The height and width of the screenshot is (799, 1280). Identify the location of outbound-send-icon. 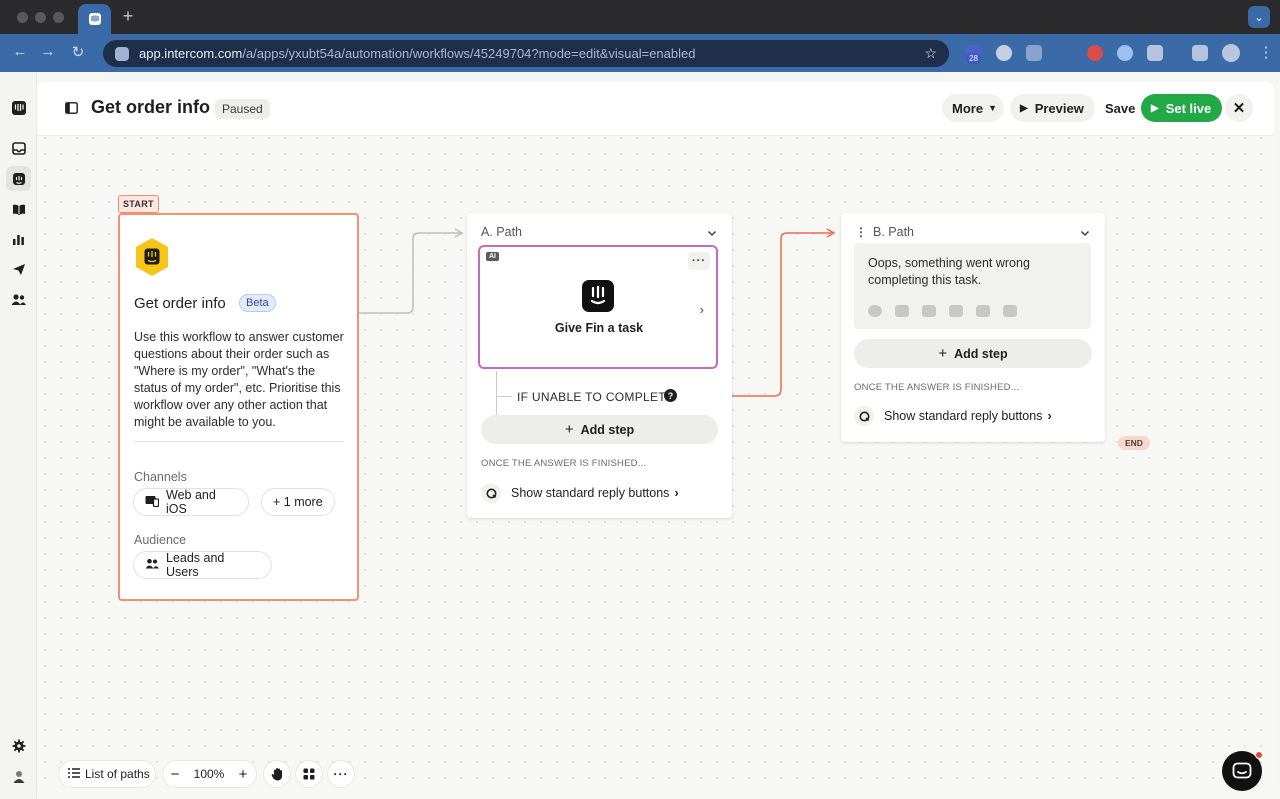
(18, 269).